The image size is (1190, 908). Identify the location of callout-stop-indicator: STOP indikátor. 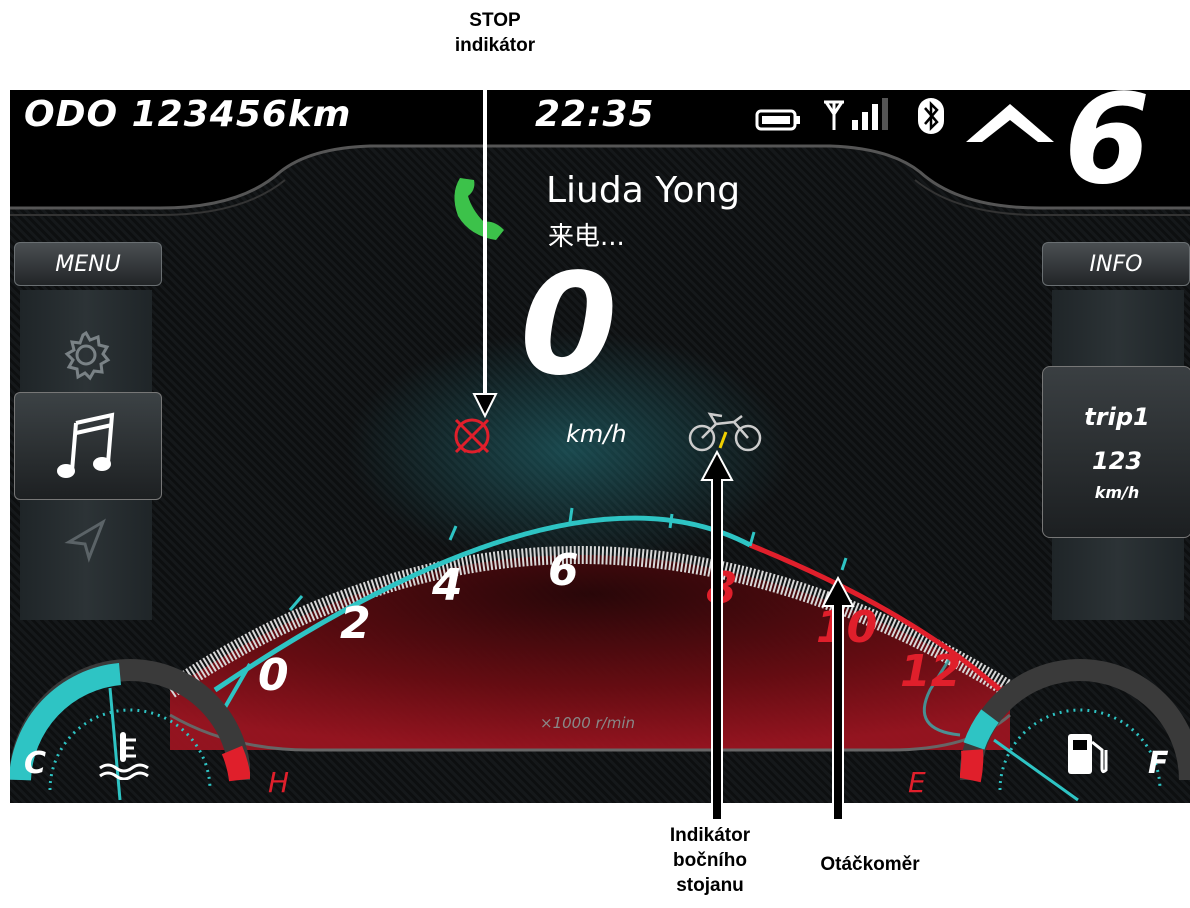
(495, 33).